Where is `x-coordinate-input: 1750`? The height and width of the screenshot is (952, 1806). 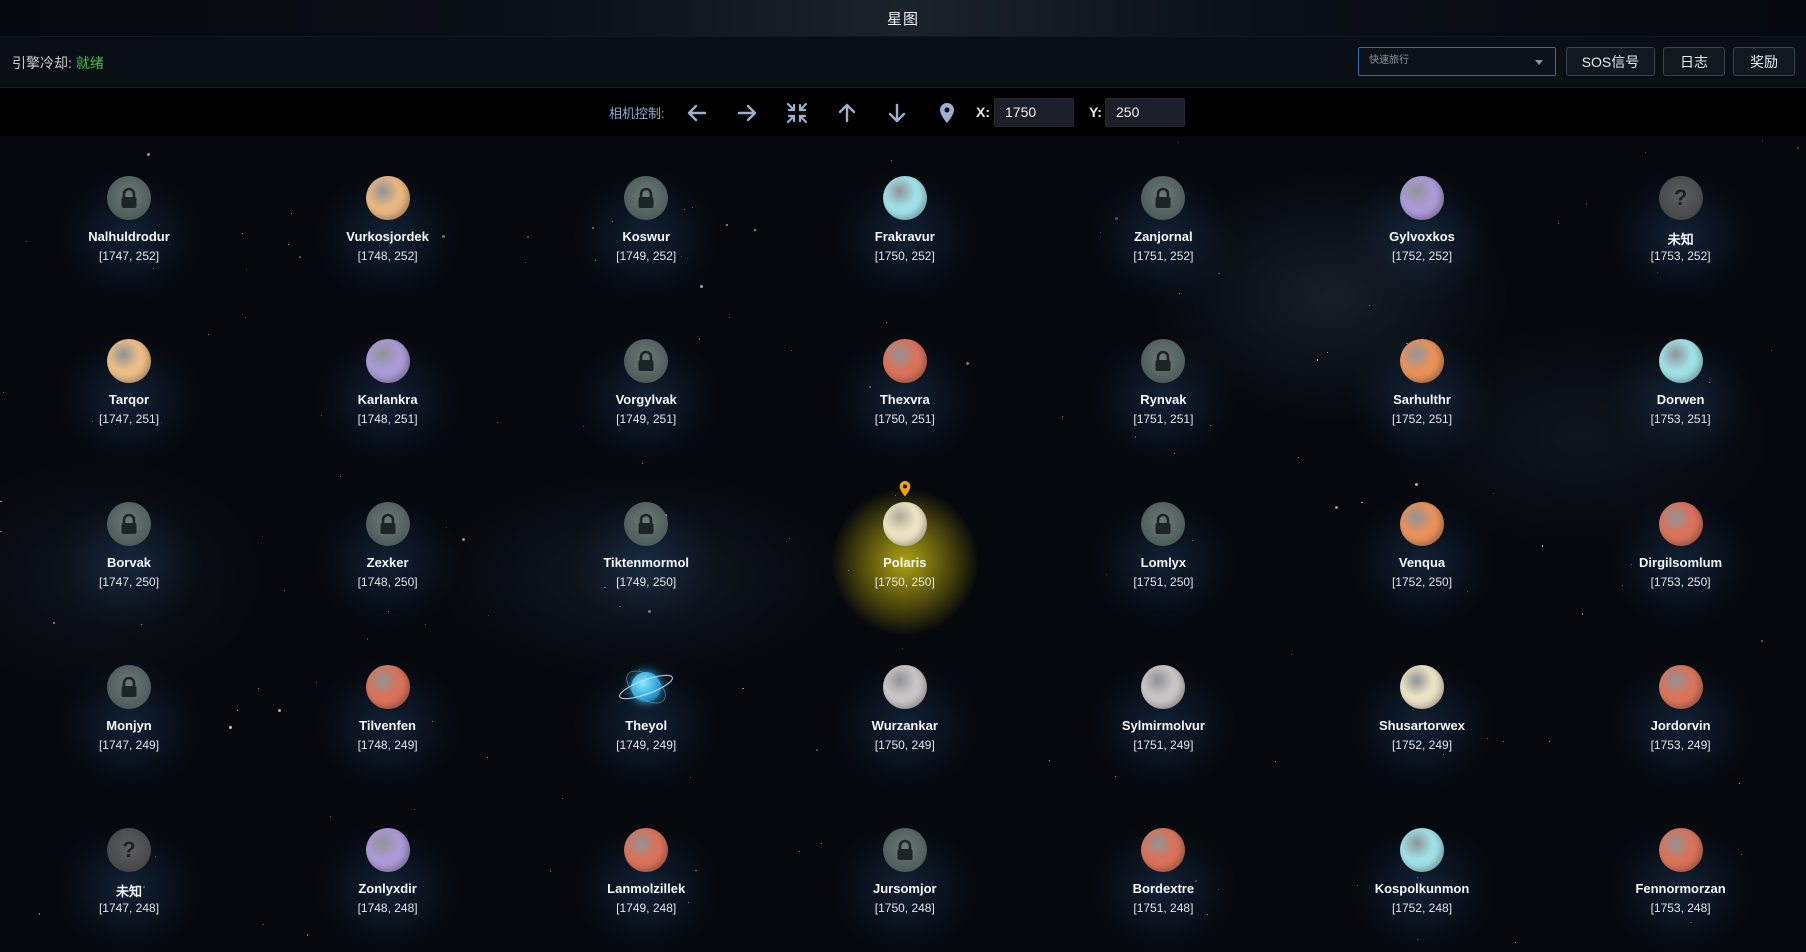
x-coordinate-input: 1750 is located at coordinates (1034, 112).